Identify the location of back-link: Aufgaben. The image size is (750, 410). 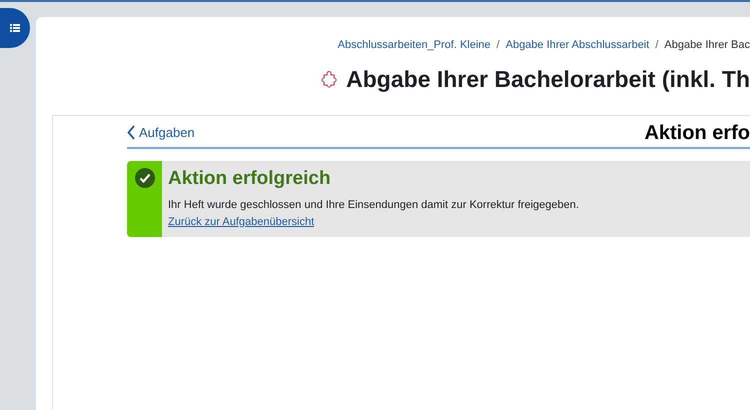
(161, 132).